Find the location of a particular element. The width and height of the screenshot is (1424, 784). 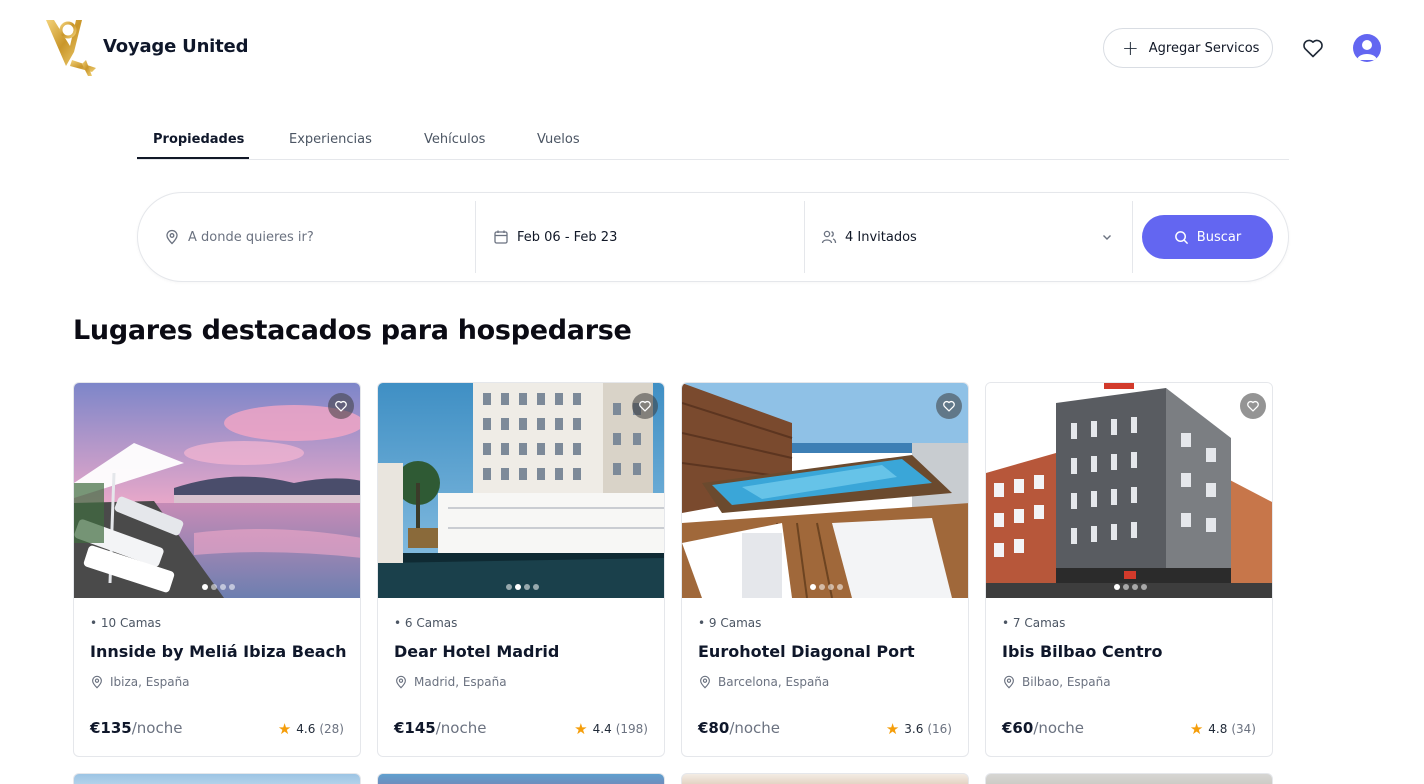

chevron-down-icon is located at coordinates (1107, 237).